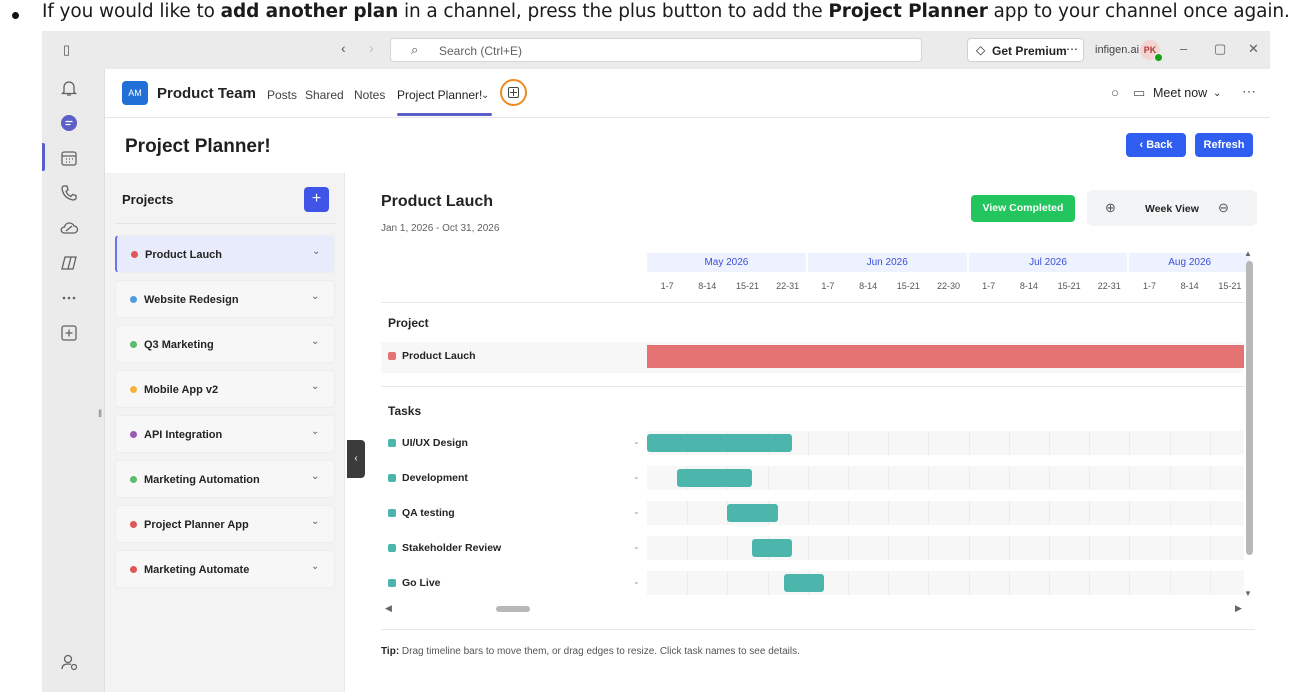 The height and width of the screenshot is (692, 1302). Describe the element at coordinates (369, 95) in the screenshot. I see `tab-notes: Notes` at that location.